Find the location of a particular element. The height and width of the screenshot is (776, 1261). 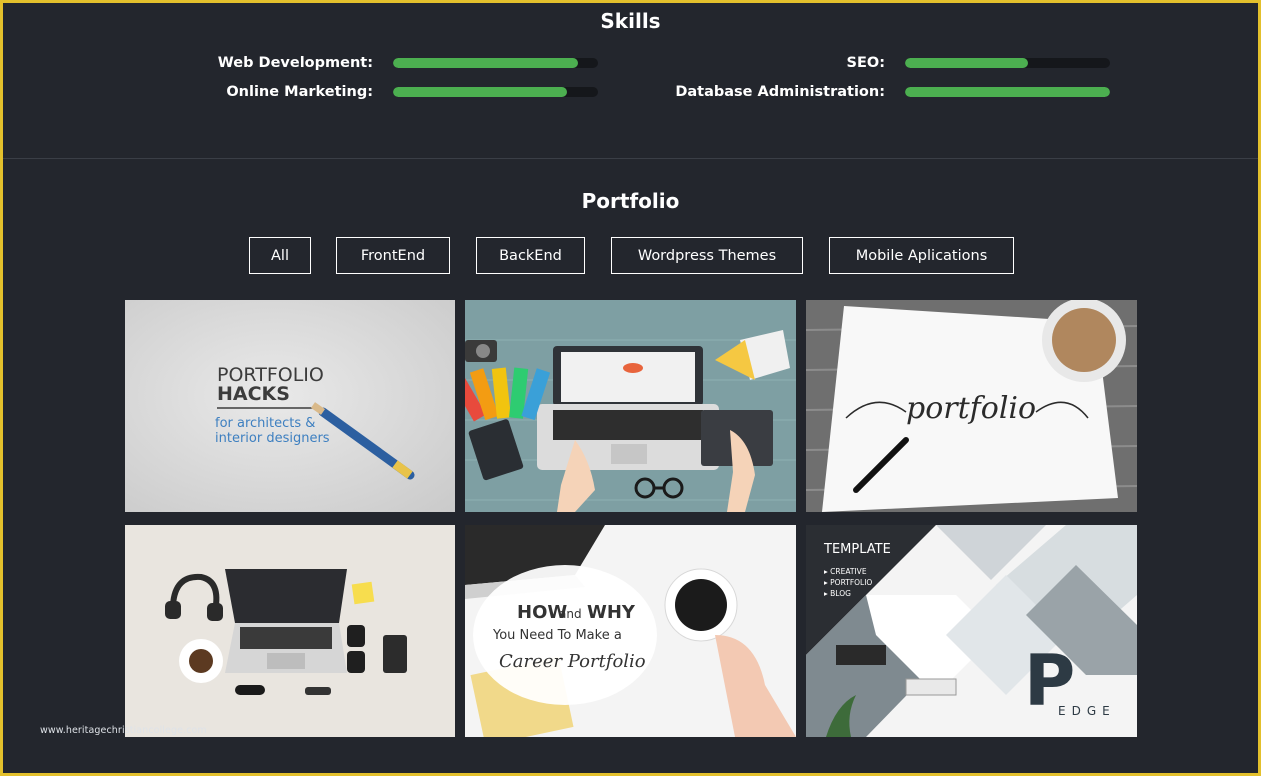

skill-bar-database-administration is located at coordinates (1007, 92).